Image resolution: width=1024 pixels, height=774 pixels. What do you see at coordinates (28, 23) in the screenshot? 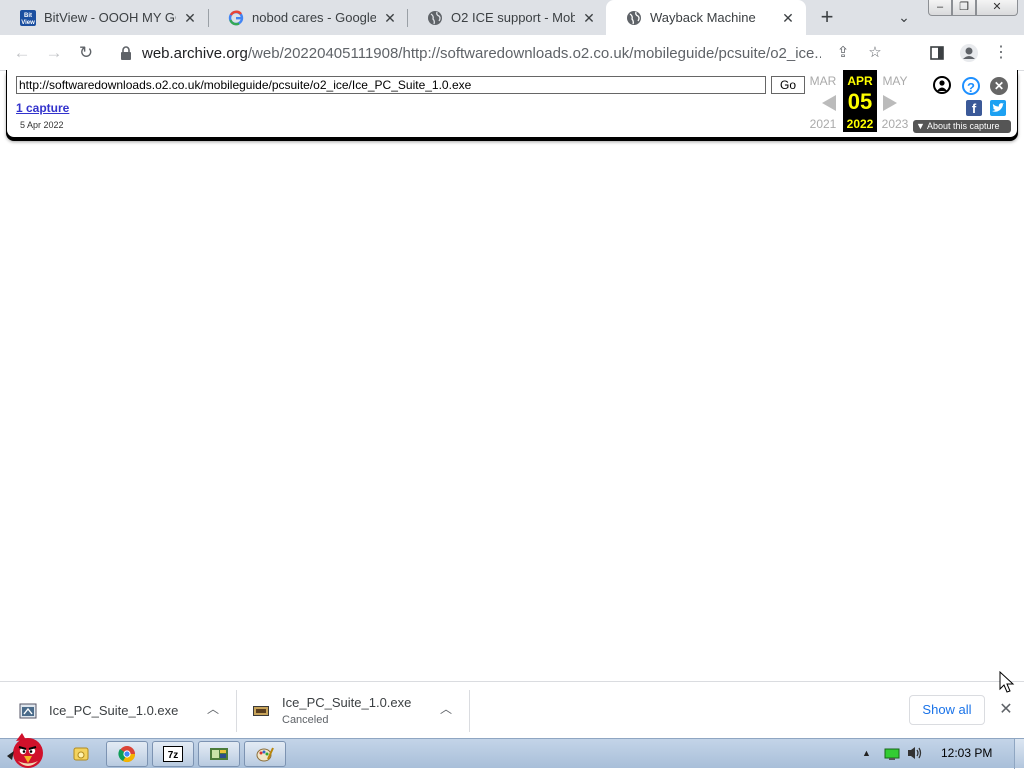
I see `svg-text: View` at bounding box center [28, 23].